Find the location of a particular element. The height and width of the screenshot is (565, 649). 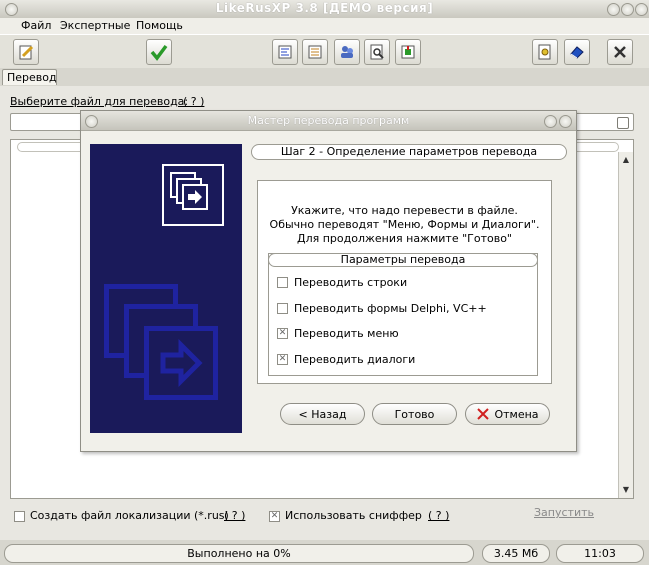

users-button is located at coordinates (347, 52).